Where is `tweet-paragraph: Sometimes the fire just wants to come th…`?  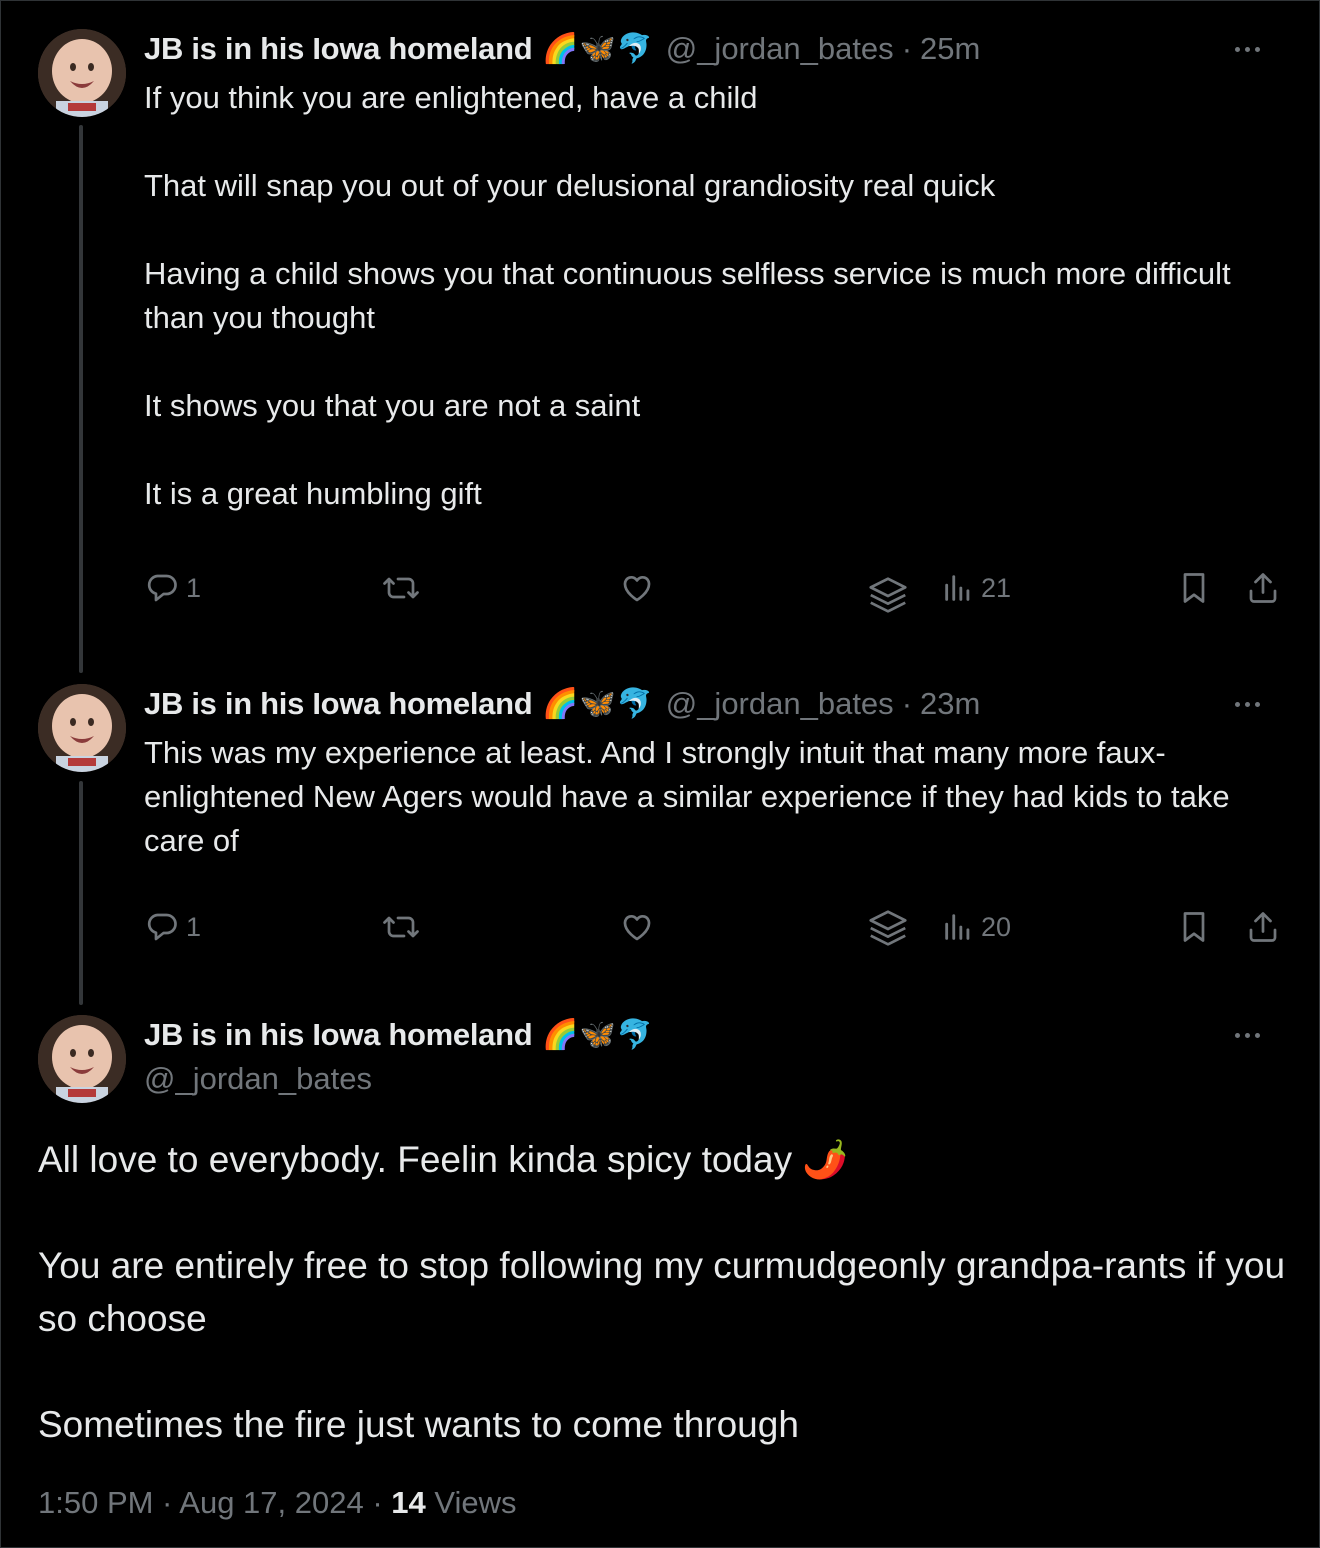
tweet-paragraph: Sometimes the fire just wants to come th… is located at coordinates (418, 1424).